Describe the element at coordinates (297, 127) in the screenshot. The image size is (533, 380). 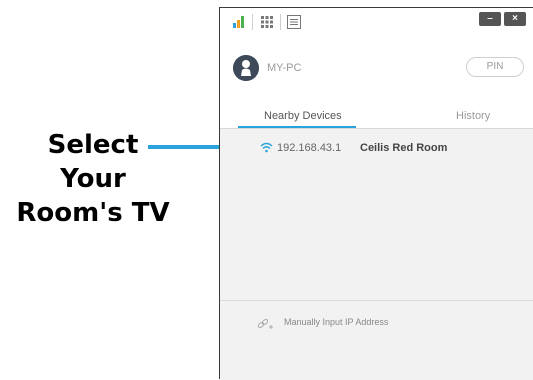
I see `active-tab-indicator` at that location.